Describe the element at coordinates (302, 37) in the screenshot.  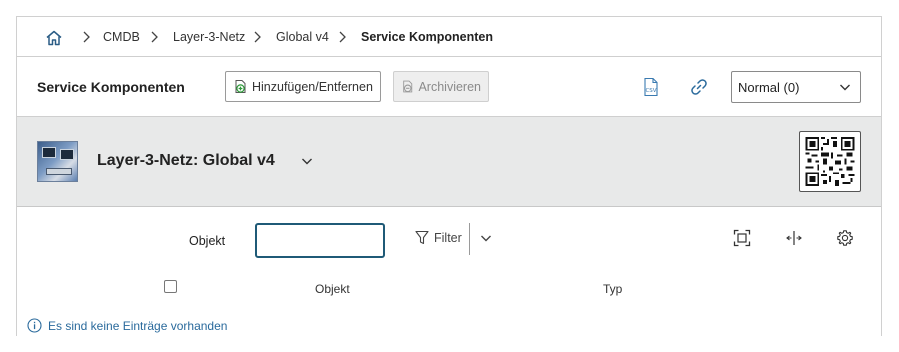
I see `breadcrumb-item-global-v4: Global v4` at that location.